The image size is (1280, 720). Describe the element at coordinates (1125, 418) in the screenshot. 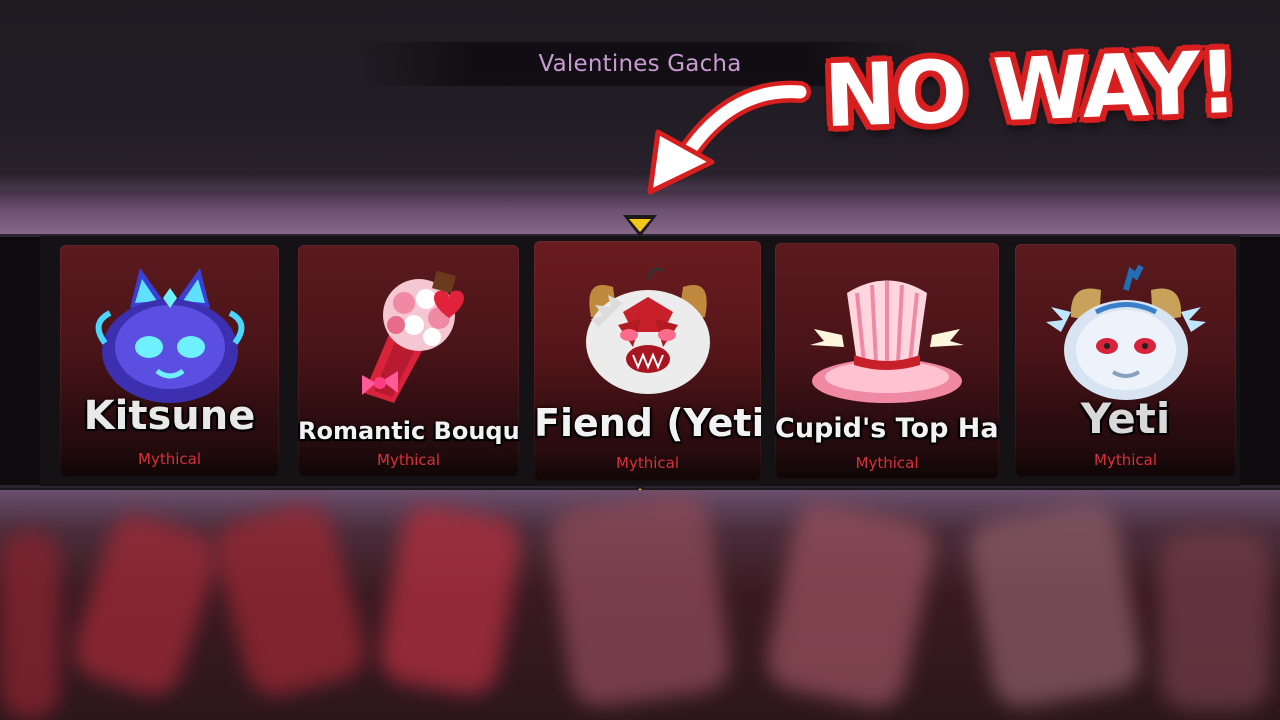

I see `item-name: Yeti` at that location.